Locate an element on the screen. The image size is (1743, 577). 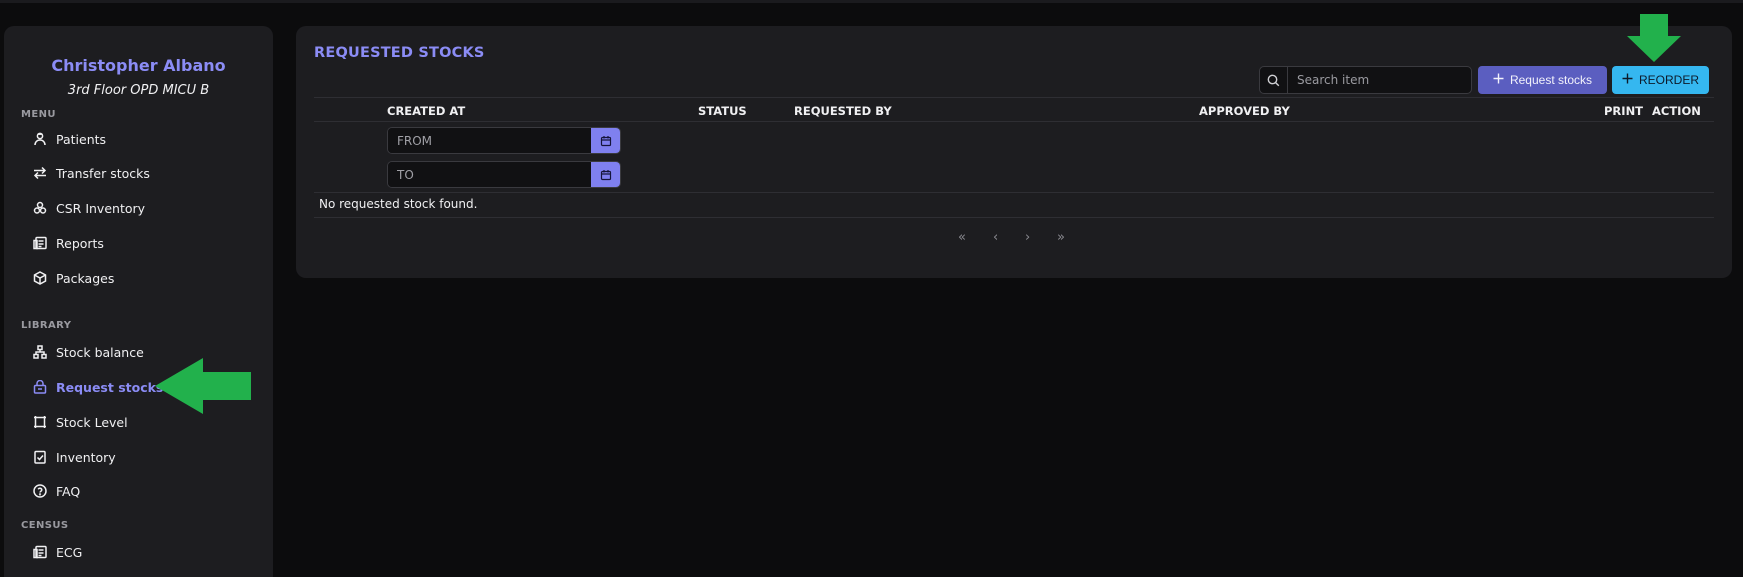
from-date-input is located at coordinates (489, 140).